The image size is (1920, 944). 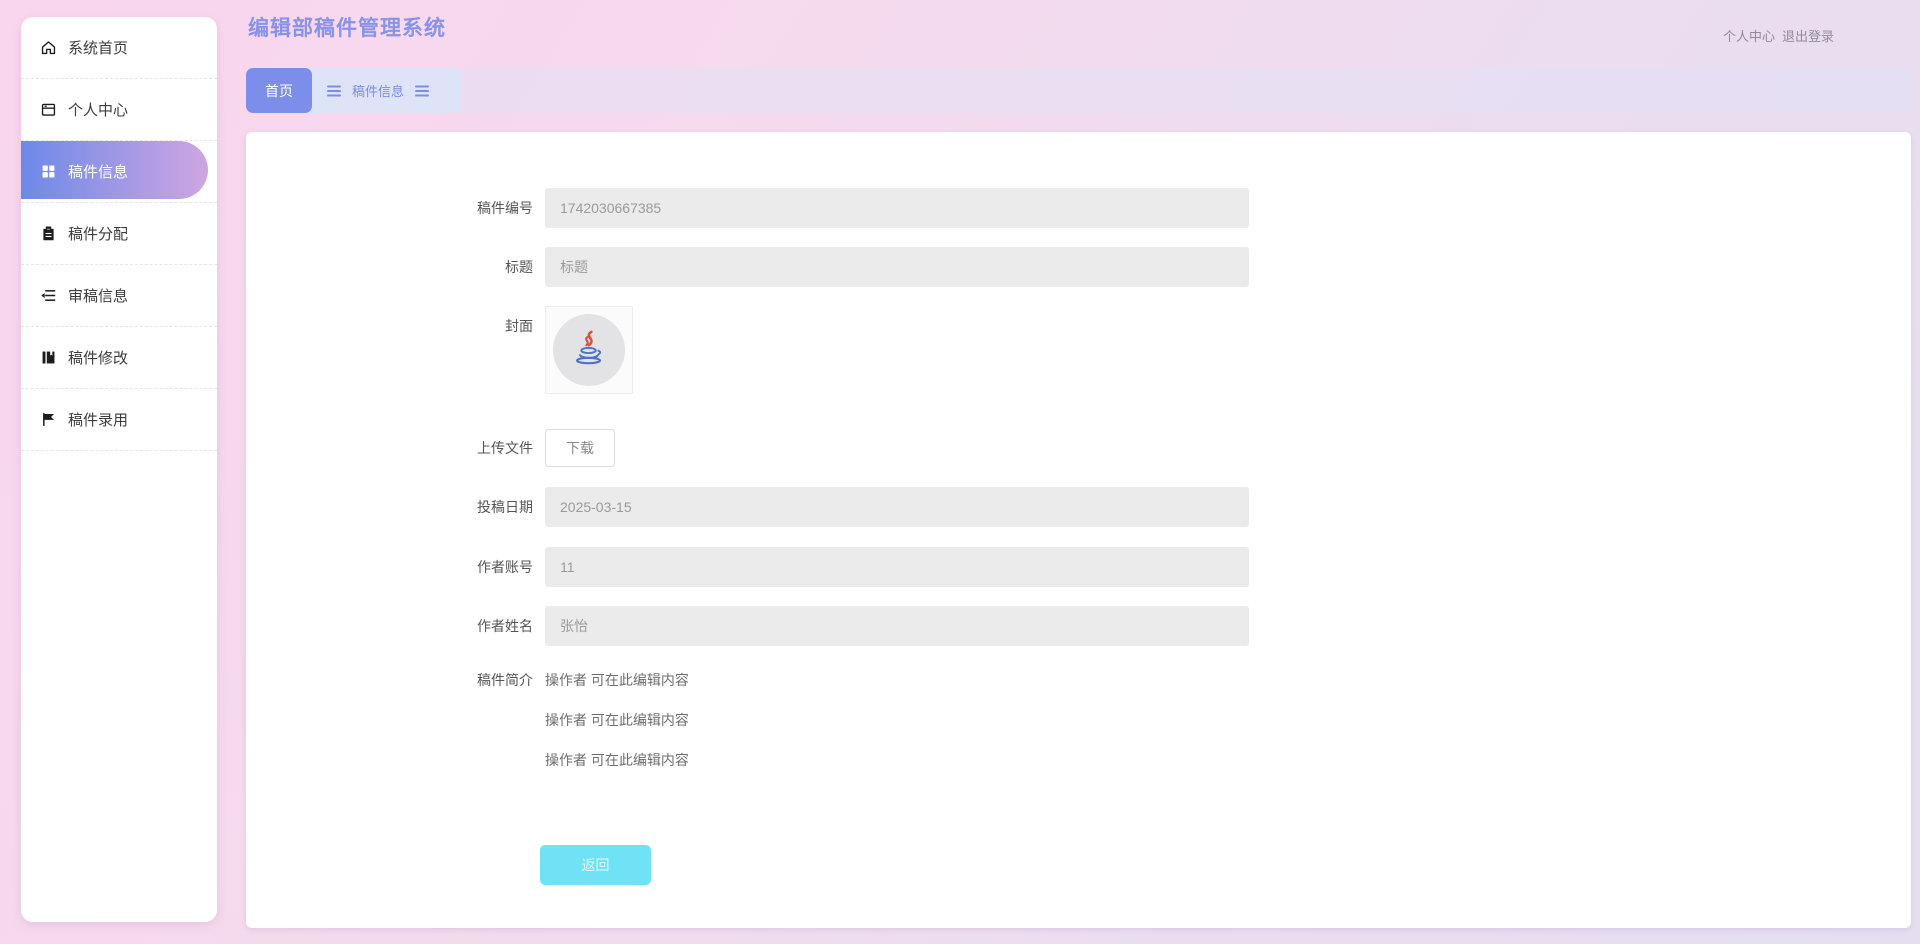 I want to click on field-label: 上传文件, so click(x=505, y=448).